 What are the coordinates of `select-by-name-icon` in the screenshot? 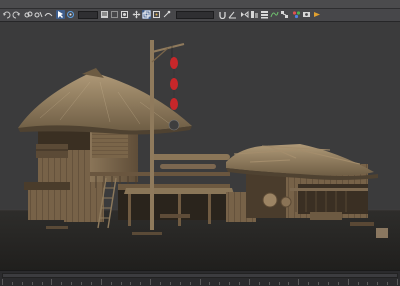 It's located at (104, 14).